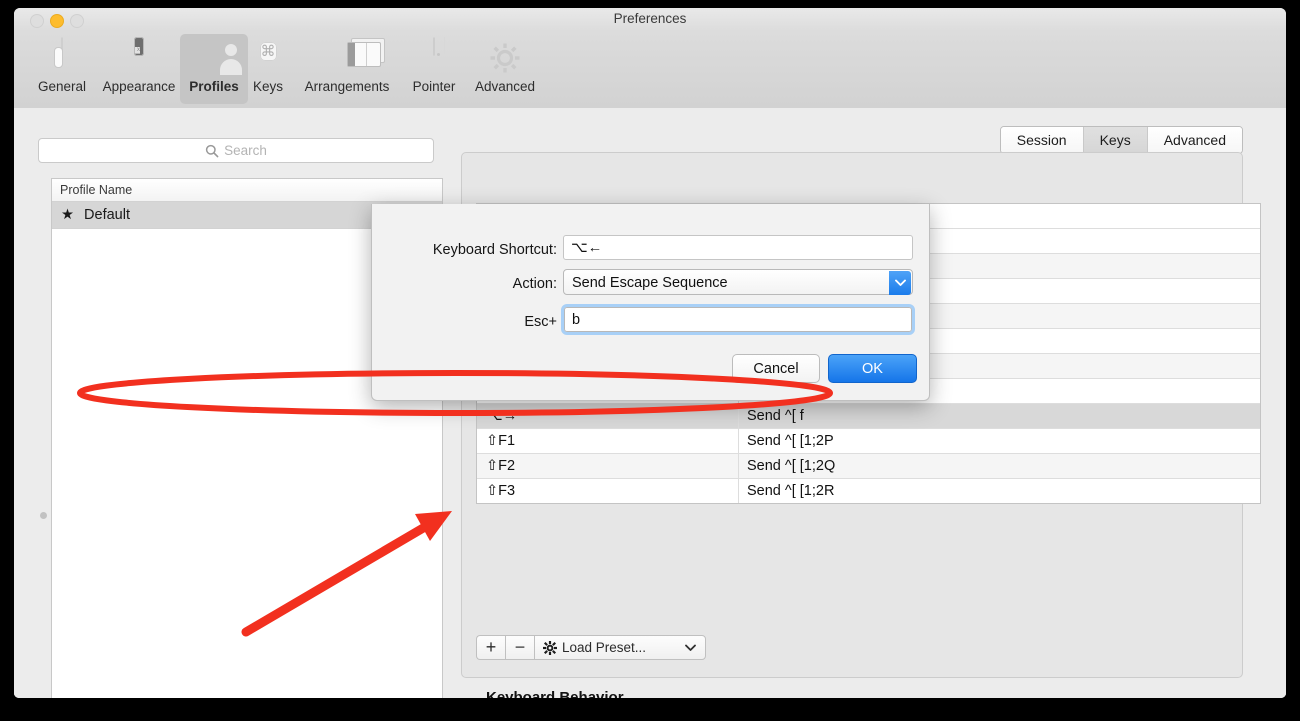 The image size is (1300, 721). What do you see at coordinates (608, 416) in the screenshot?
I see `key-cell: ⌥→` at bounding box center [608, 416].